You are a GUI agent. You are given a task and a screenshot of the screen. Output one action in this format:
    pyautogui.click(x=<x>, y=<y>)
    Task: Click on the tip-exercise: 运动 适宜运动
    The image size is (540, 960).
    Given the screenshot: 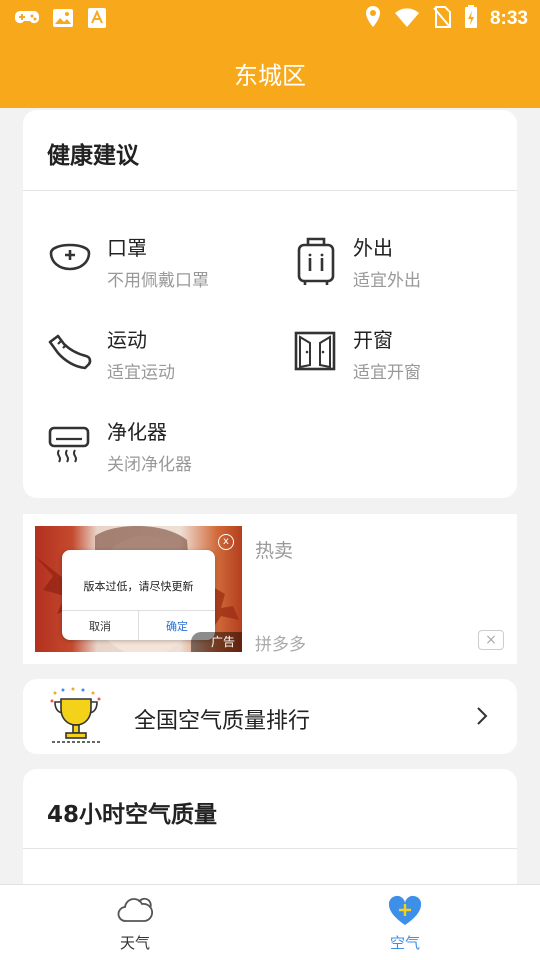 What is the action you would take?
    pyautogui.click(x=157, y=359)
    